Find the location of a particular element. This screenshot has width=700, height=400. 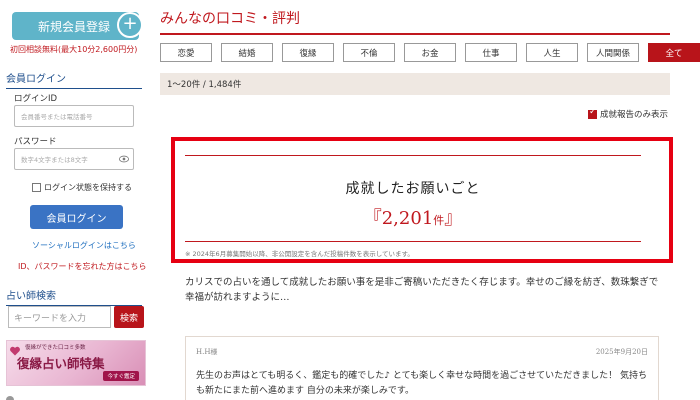

fulfilled-wishes-title: 成就したお願いごと is located at coordinates (413, 189).